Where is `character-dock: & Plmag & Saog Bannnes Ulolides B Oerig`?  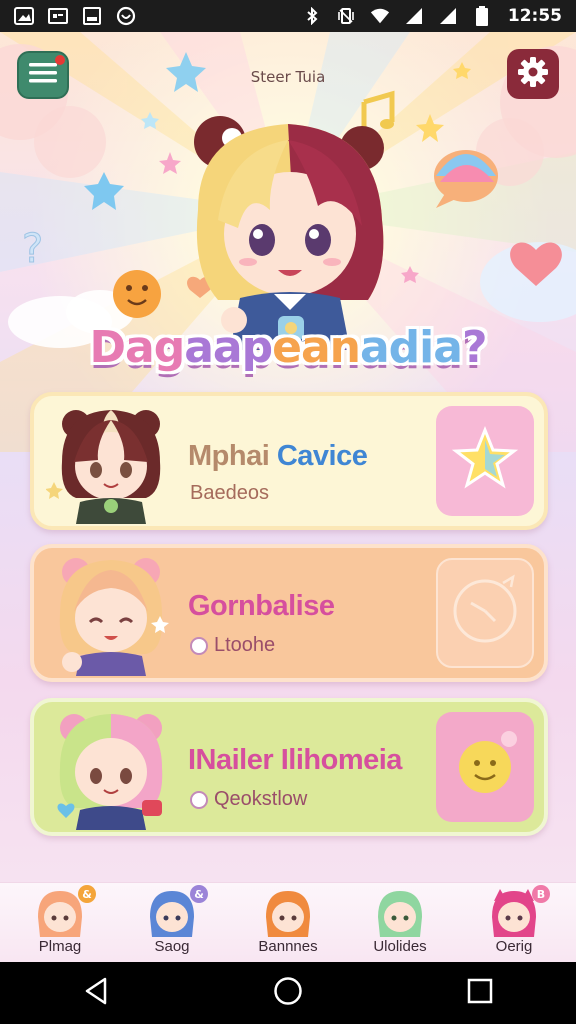 character-dock: & Plmag & Saog Bannnes Ulolides B Oerig is located at coordinates (288, 922).